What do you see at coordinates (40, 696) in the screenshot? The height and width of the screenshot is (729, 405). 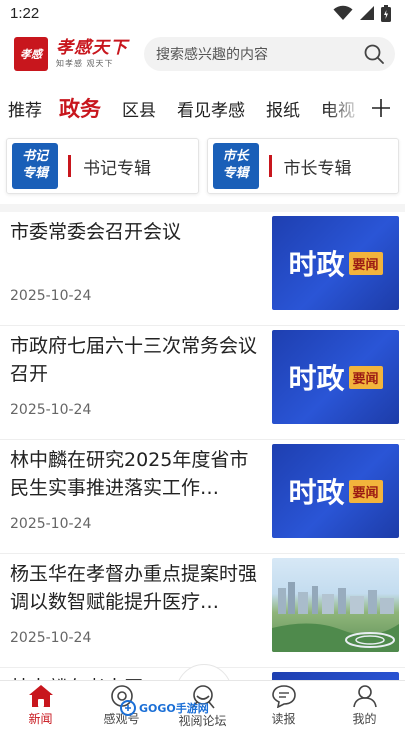 I see `home-icon` at bounding box center [40, 696].